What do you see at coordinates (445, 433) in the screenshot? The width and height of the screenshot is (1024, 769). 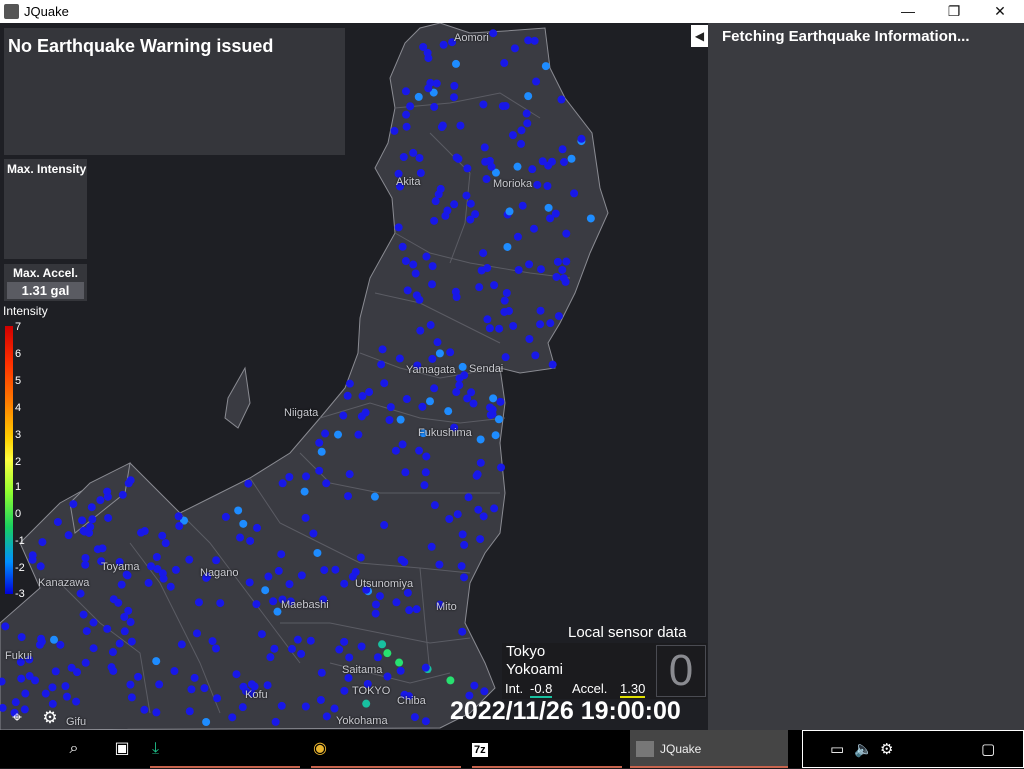 I see `city-label: Fukushima` at bounding box center [445, 433].